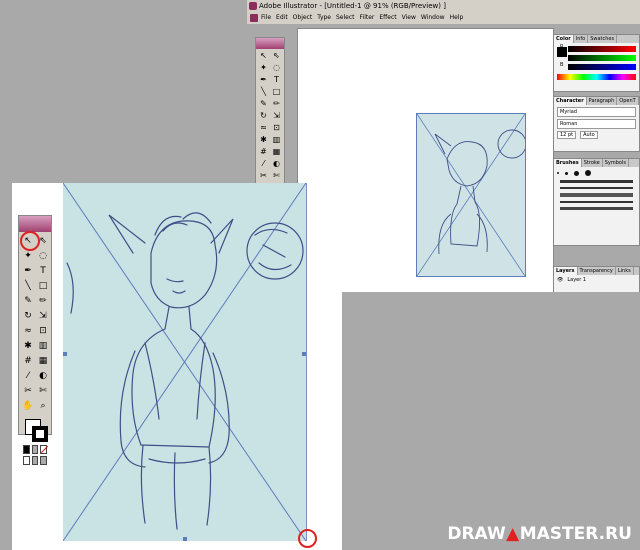  Describe the element at coordinates (577, 280) in the screenshot. I see `layer-name: Layer 1` at that location.